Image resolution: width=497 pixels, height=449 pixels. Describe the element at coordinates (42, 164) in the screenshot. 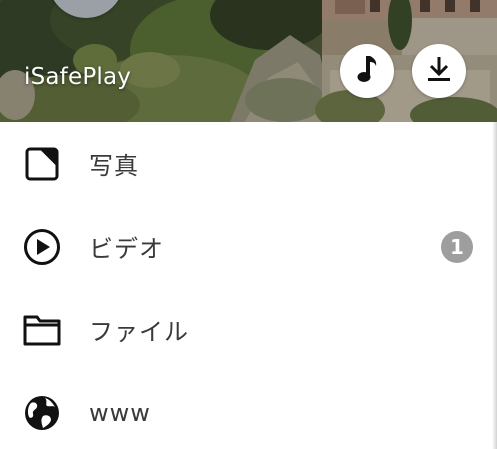

I see `photo-icon` at that location.